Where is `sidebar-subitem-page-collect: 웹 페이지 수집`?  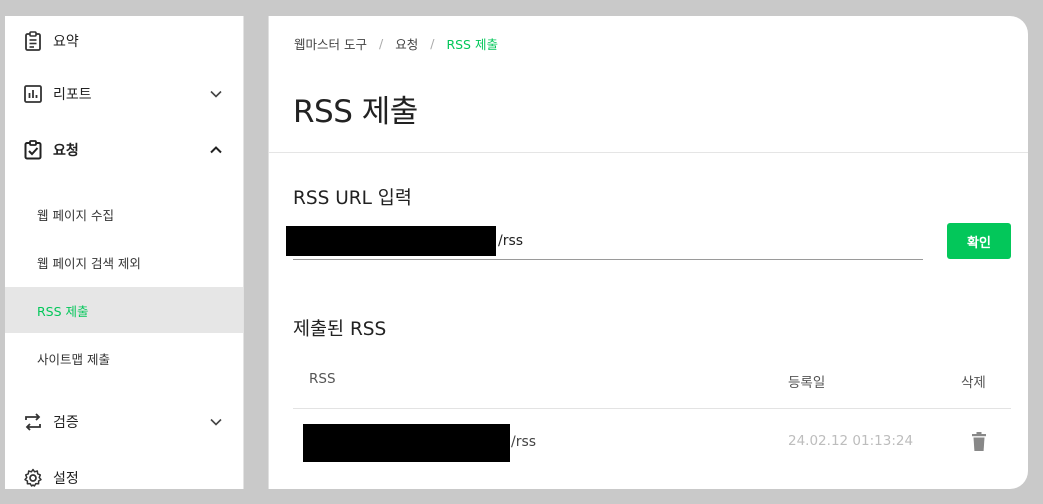
sidebar-subitem-page-collect: 웹 페이지 수집 is located at coordinates (124, 214).